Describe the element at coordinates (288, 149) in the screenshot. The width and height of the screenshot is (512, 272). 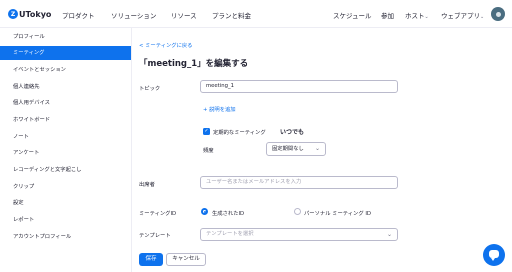
I see `frequency-value: 固定期間なし` at that location.